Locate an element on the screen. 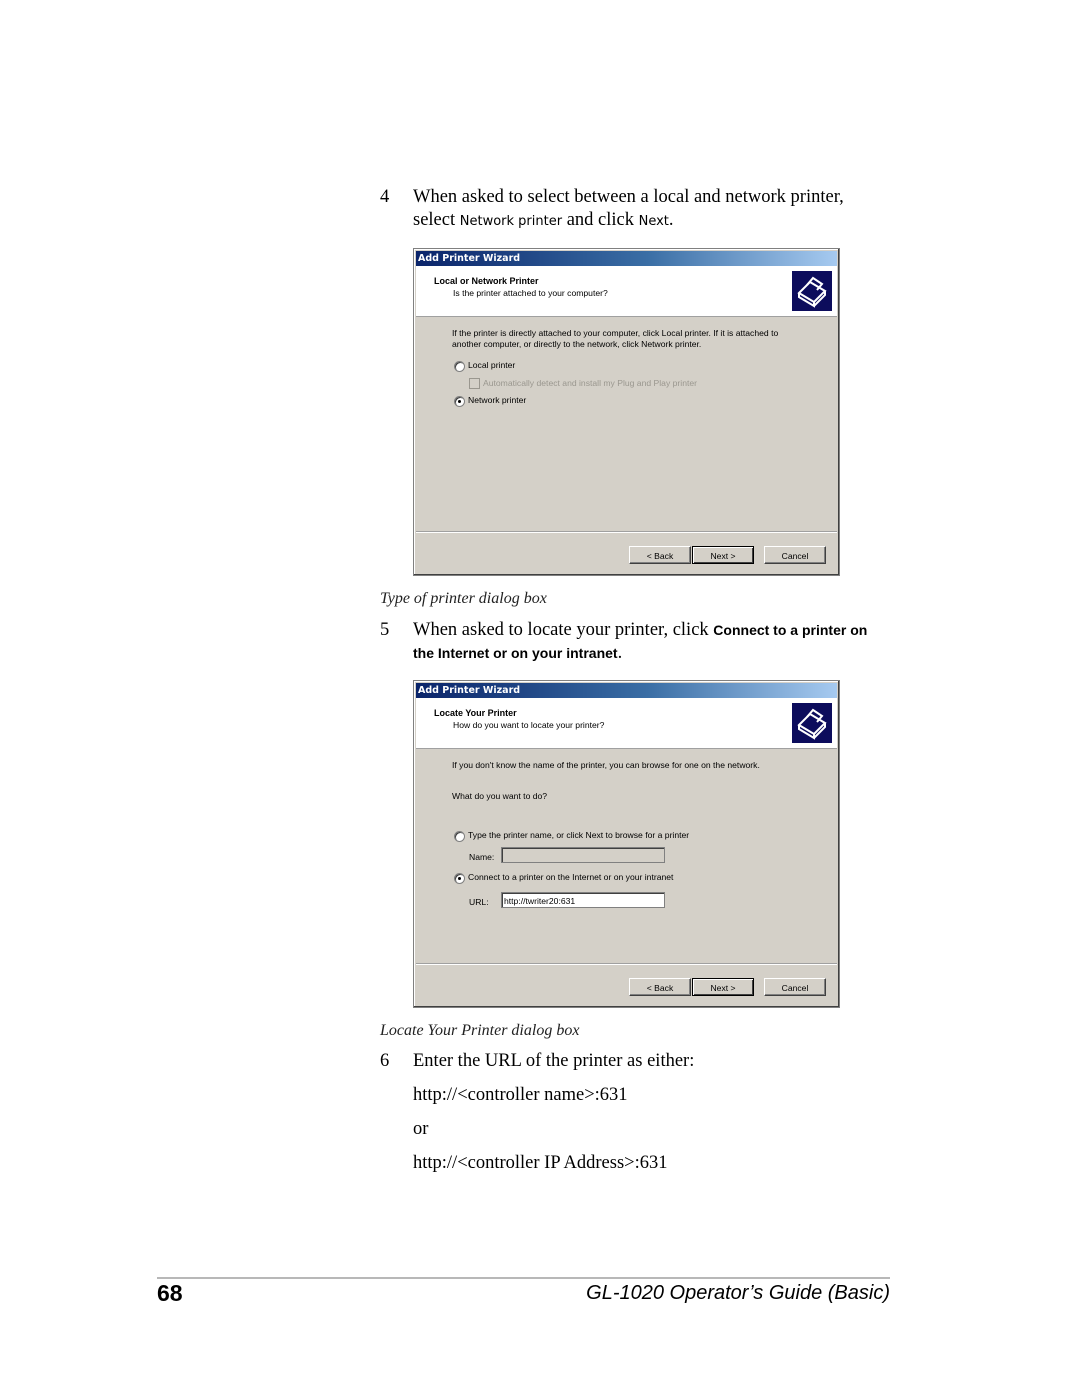 This screenshot has width=1080, height=1397. guide-title: GL-1020 Operator’s Guide (Basic) is located at coordinates (738, 1293).